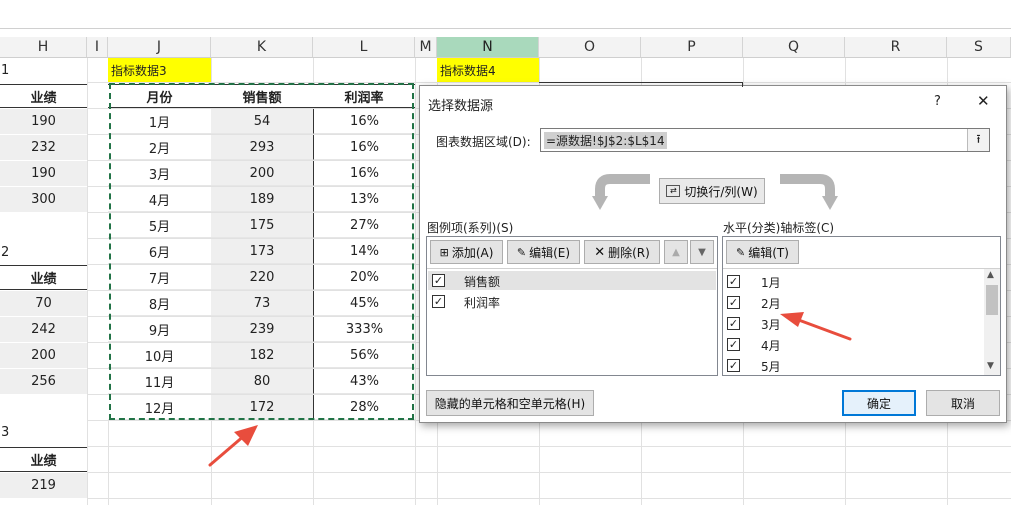 The width and height of the screenshot is (1011, 505). I want to click on h-row-label-3: 3, so click(10, 432).